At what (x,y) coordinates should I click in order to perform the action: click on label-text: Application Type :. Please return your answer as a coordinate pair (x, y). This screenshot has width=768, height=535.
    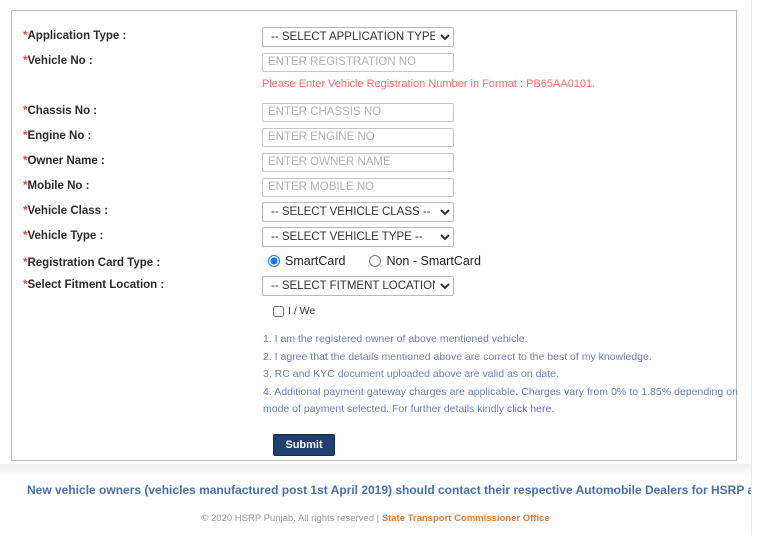
    Looking at the image, I should click on (77, 36).